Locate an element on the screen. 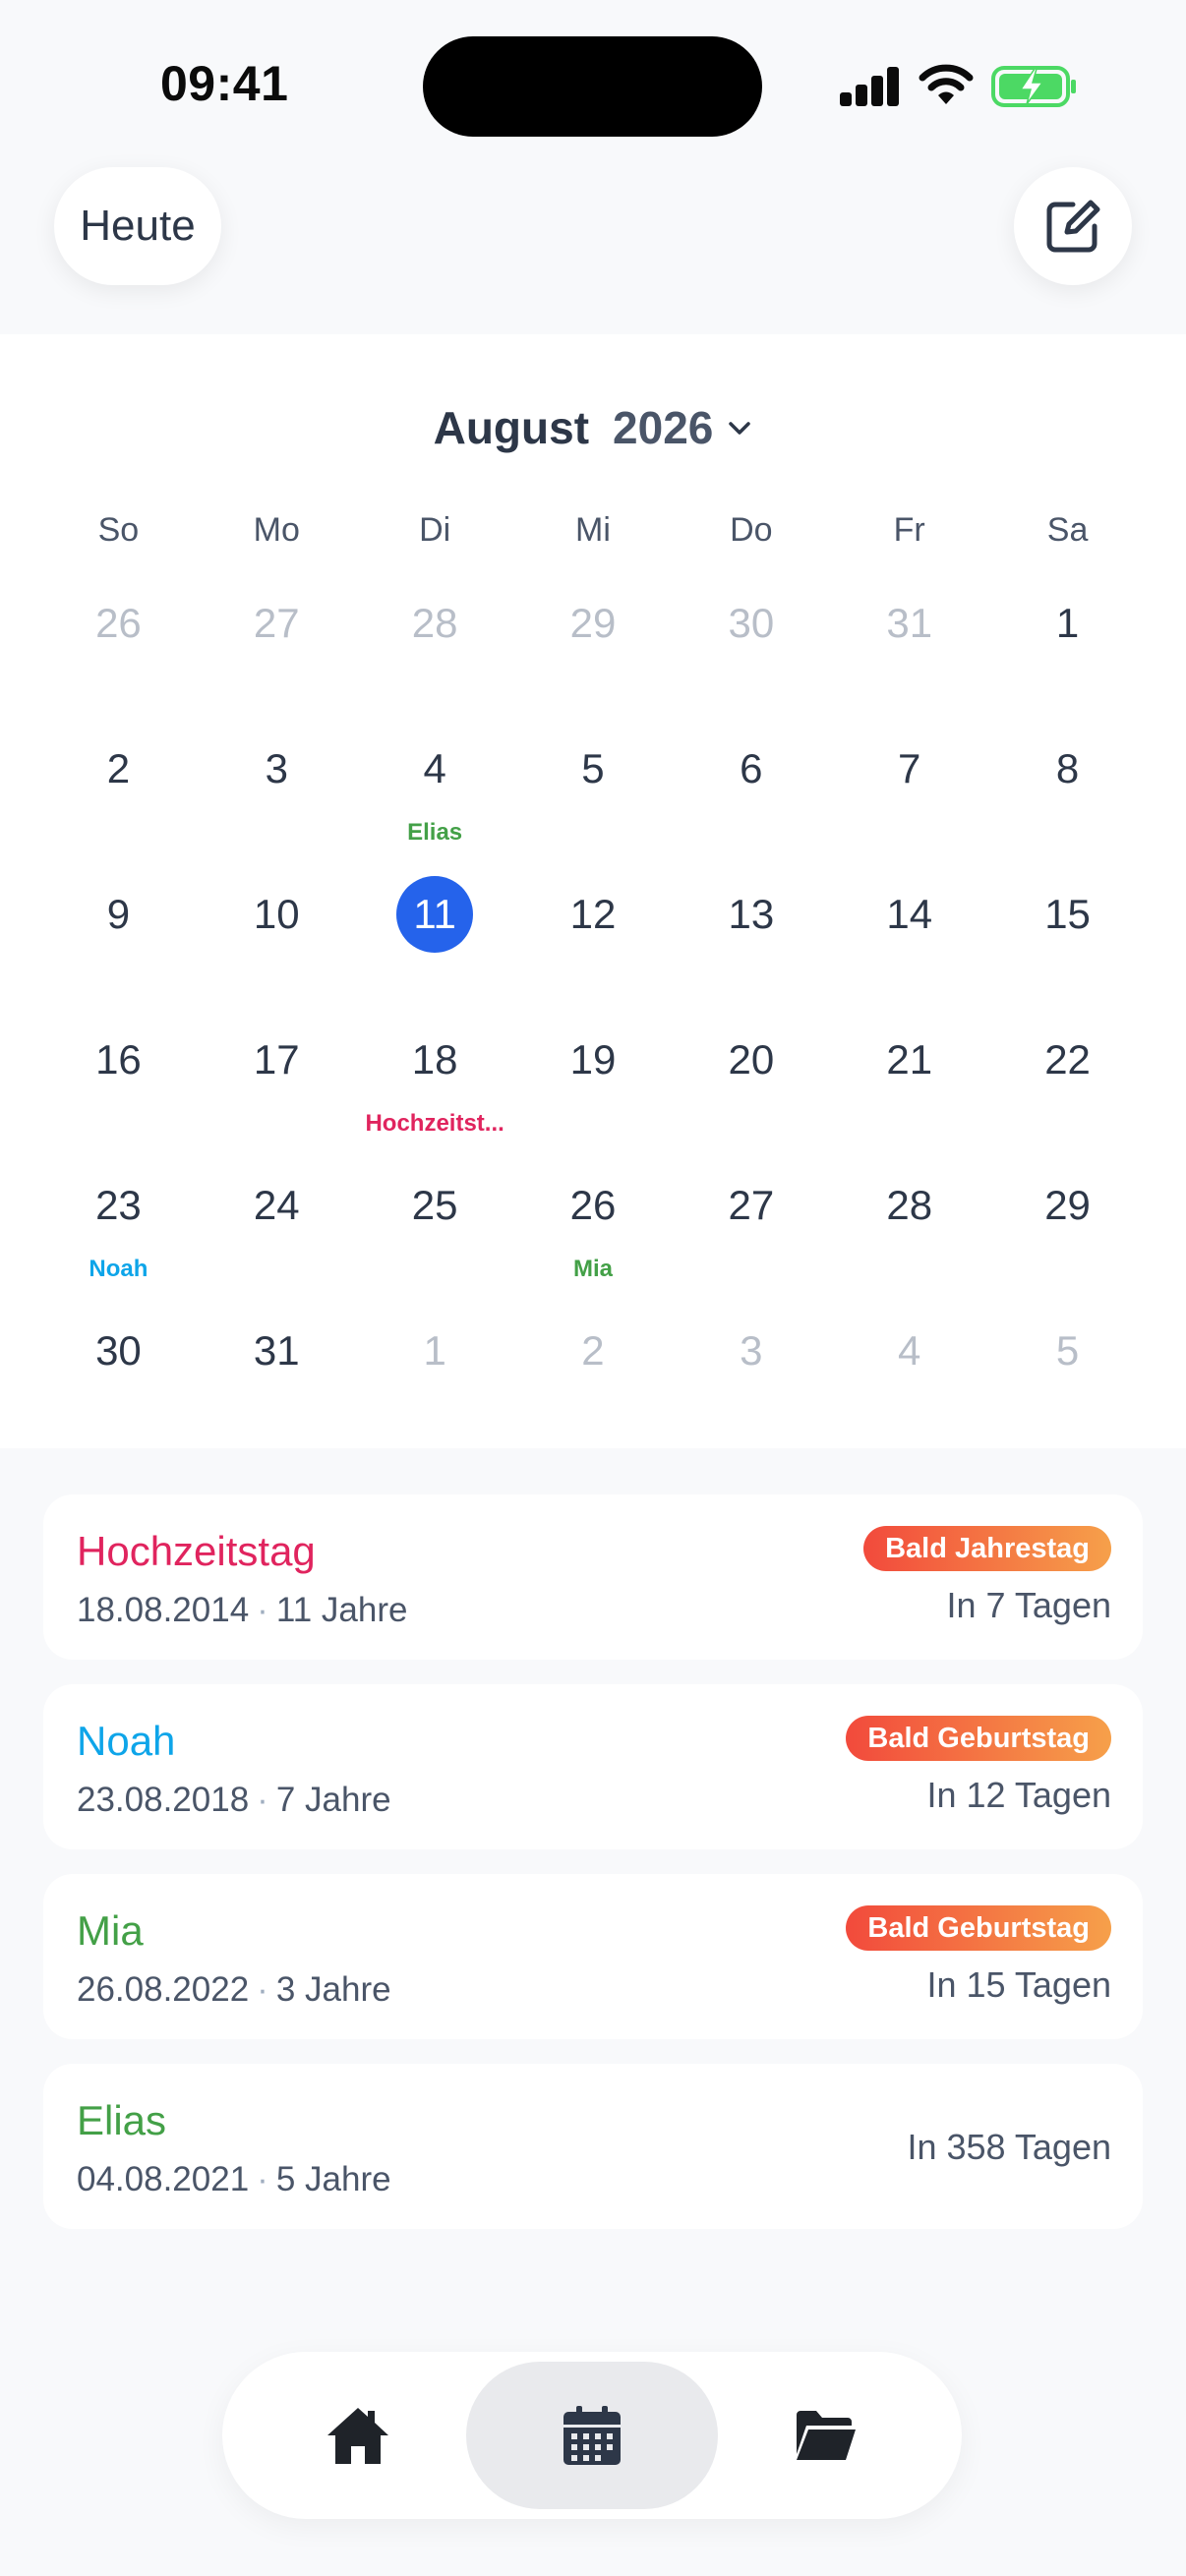 The height and width of the screenshot is (2576, 1186). status-bar: 09:41 is located at coordinates (593, 73).